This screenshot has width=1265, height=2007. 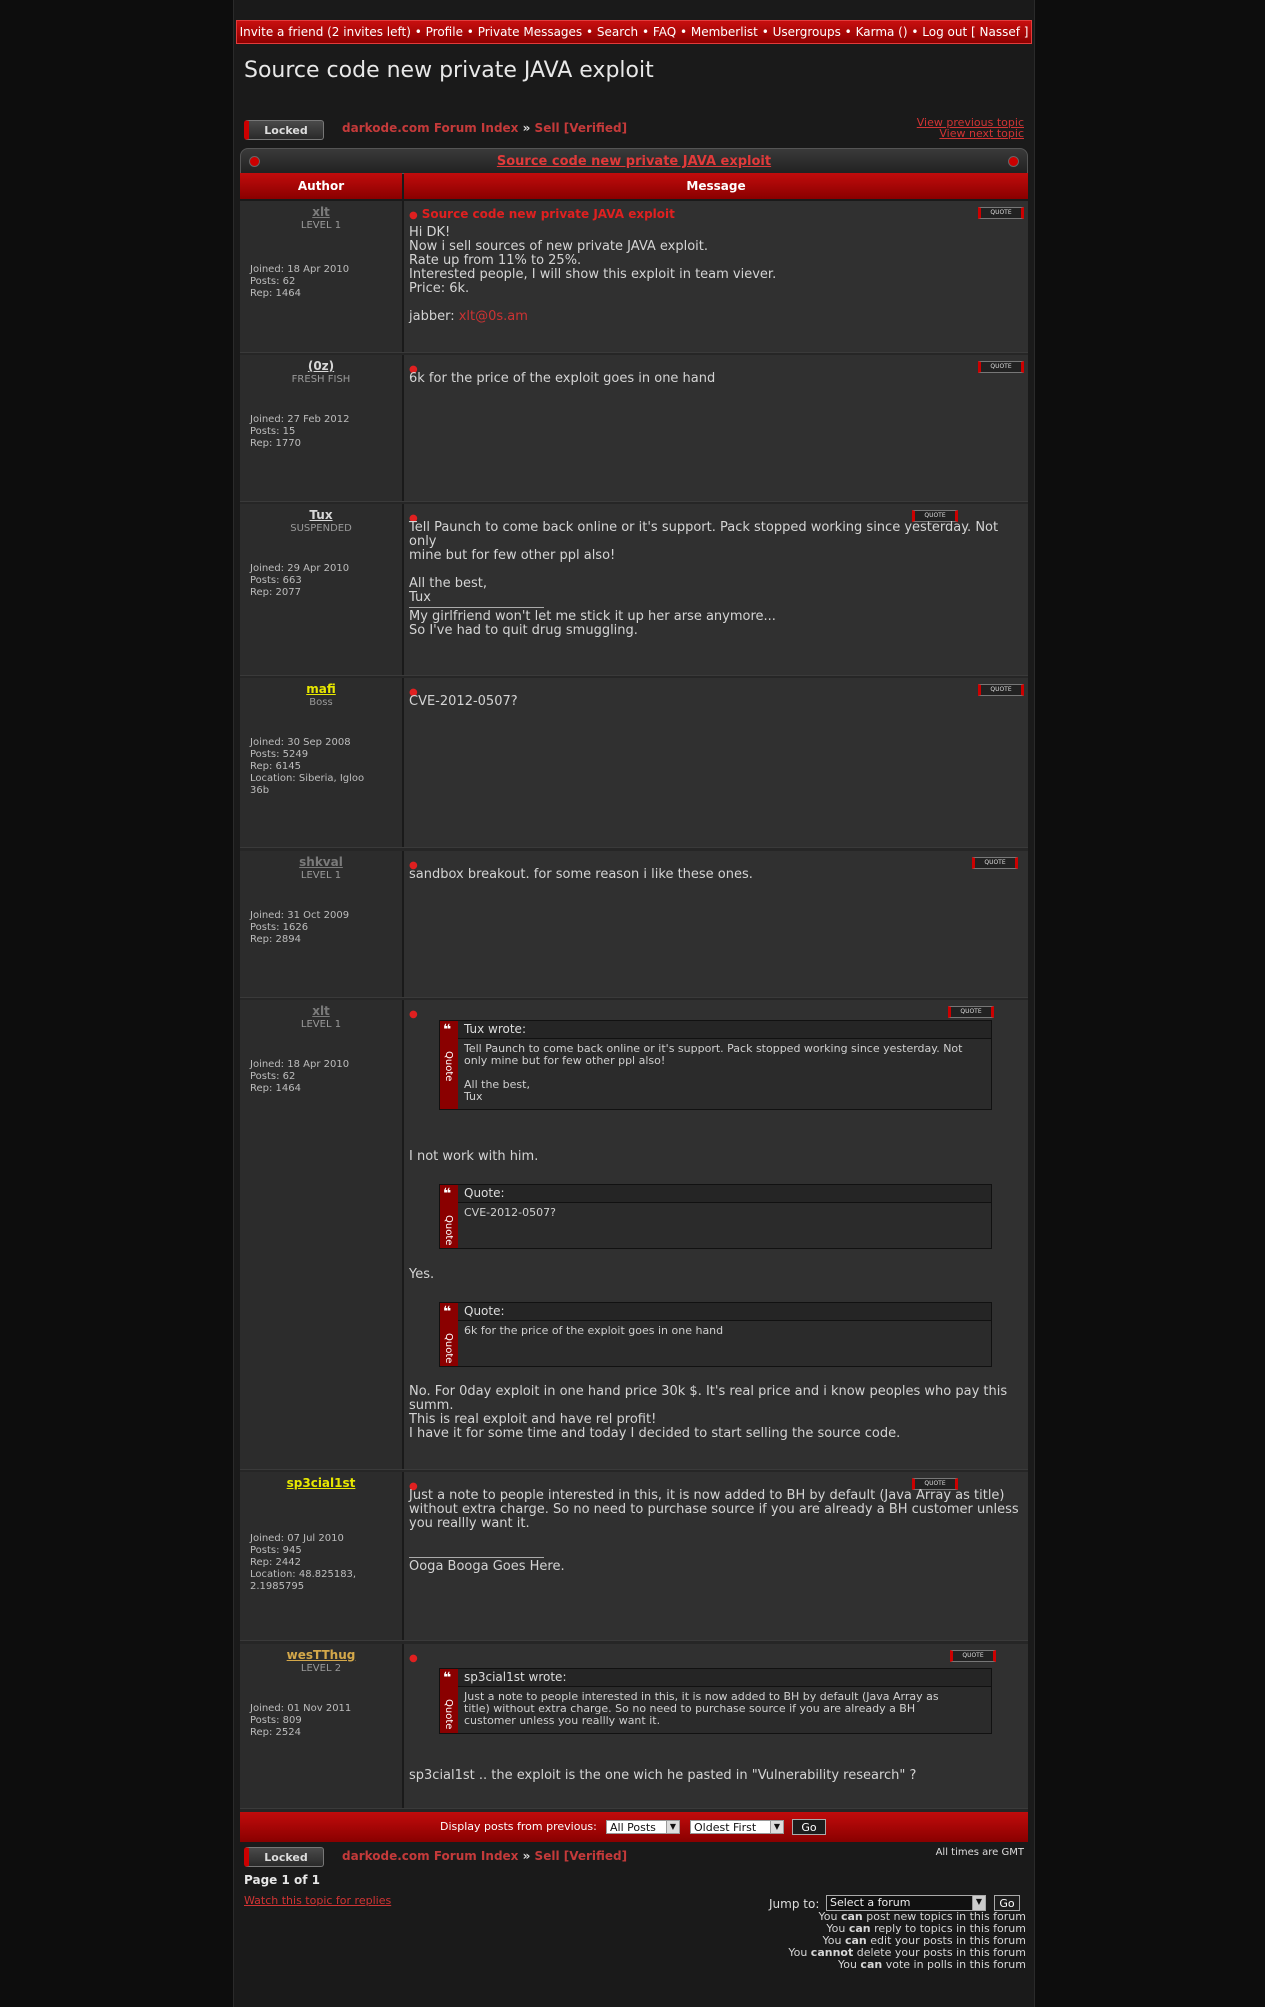 I want to click on jump-to-select: Select a forum ▼, so click(x=906, y=1903).